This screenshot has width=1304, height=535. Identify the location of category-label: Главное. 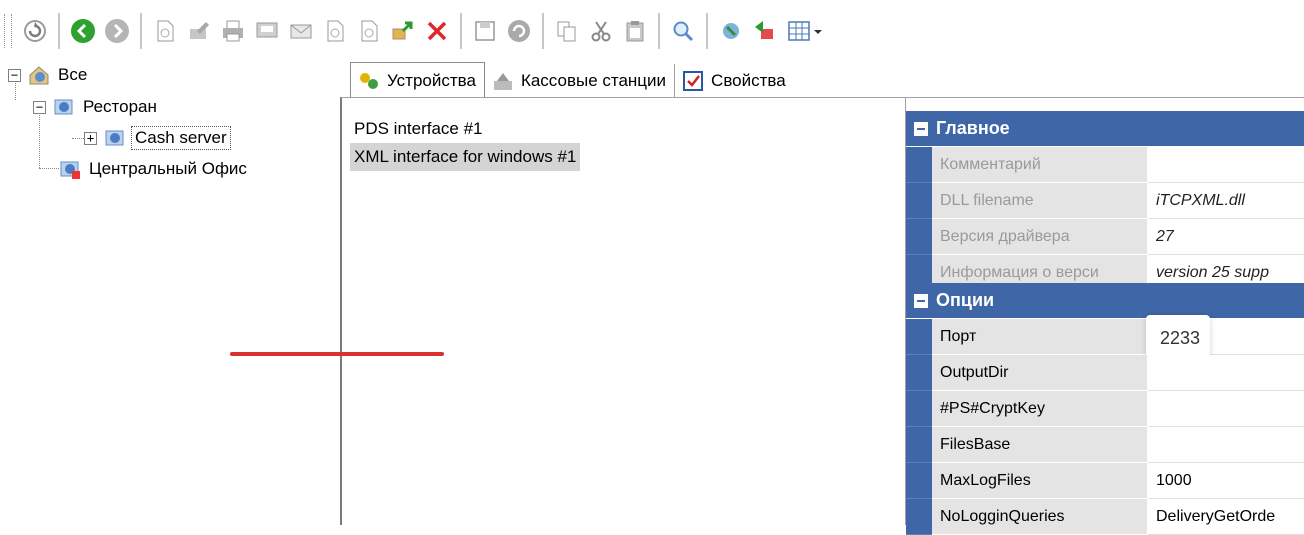
(973, 128).